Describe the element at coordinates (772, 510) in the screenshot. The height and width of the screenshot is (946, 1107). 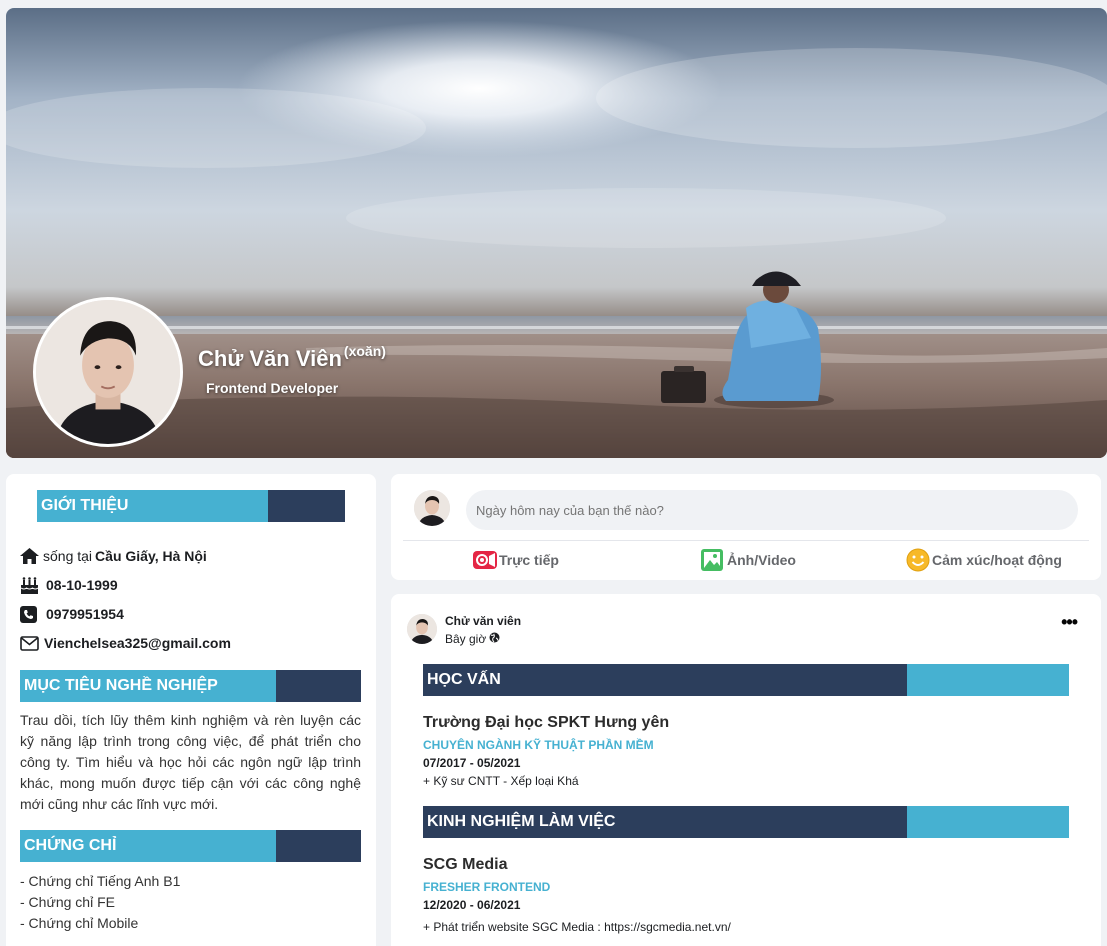
I see `status-input` at that location.